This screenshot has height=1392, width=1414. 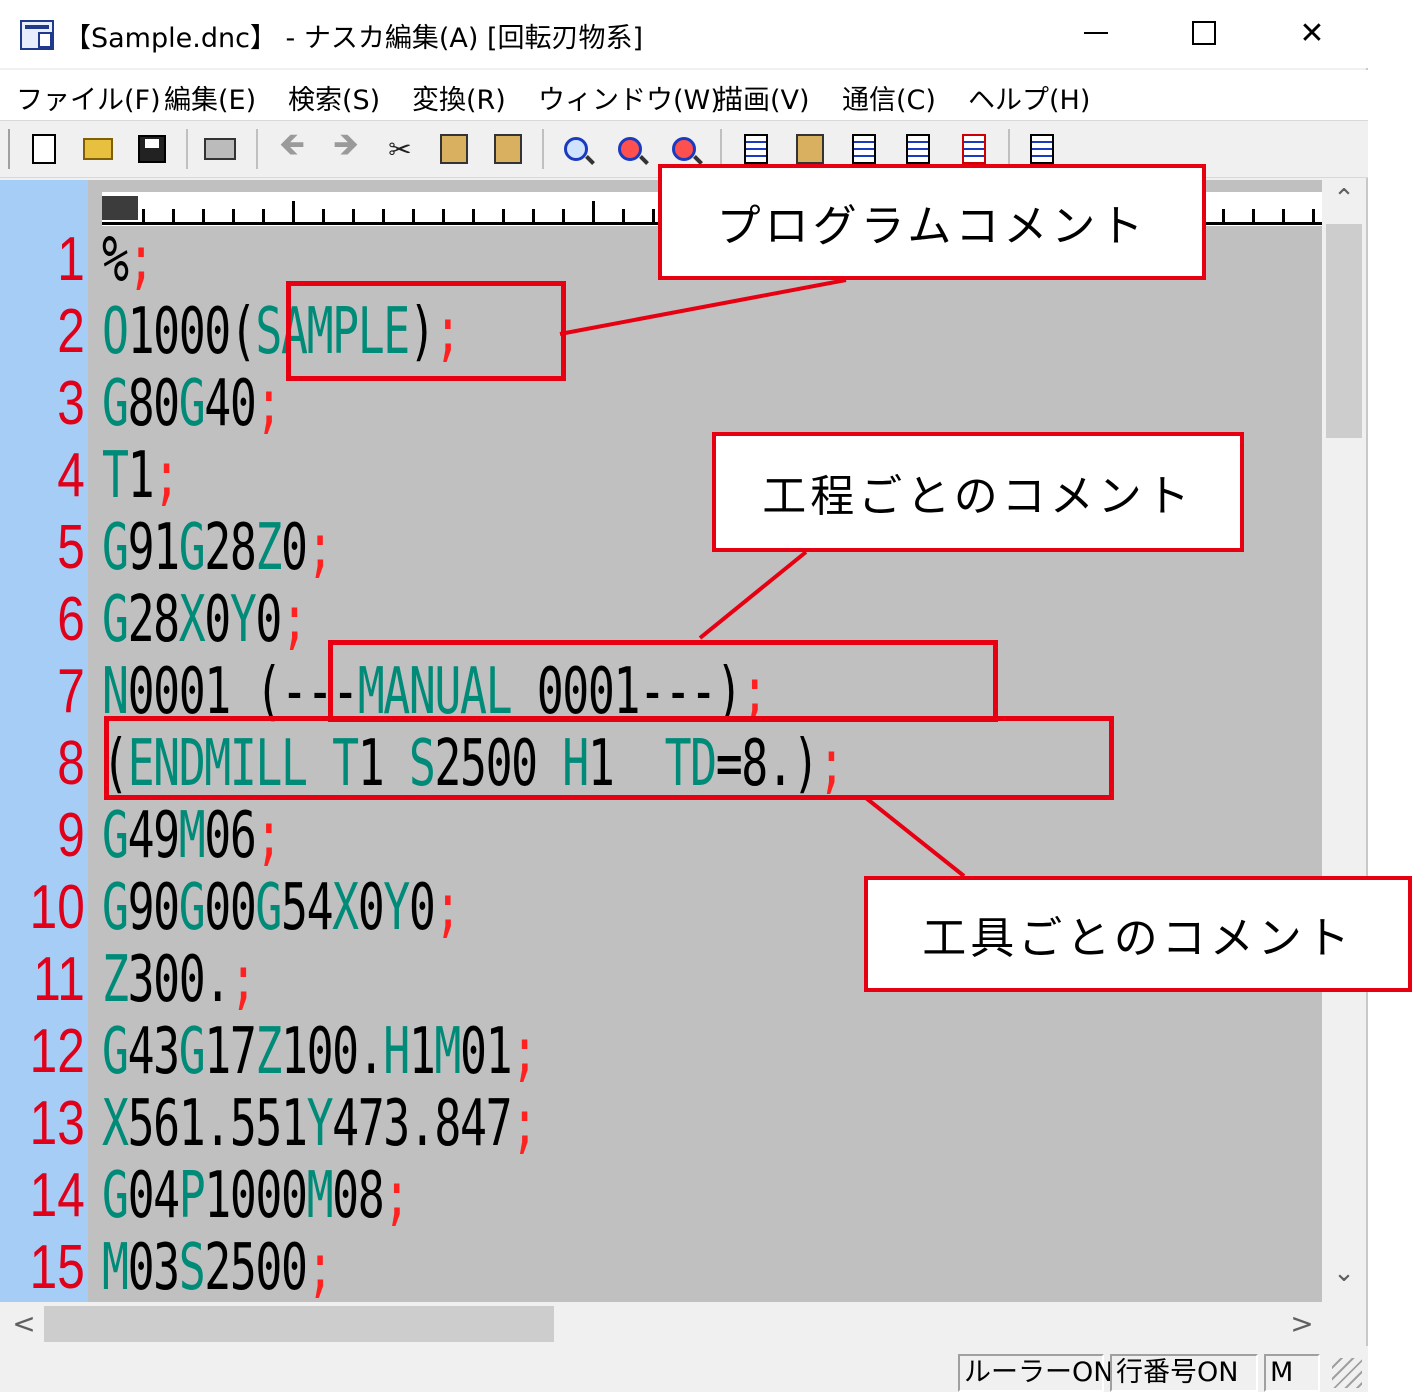 I want to click on scroll-left-icon: <, so click(x=24, y=1324).